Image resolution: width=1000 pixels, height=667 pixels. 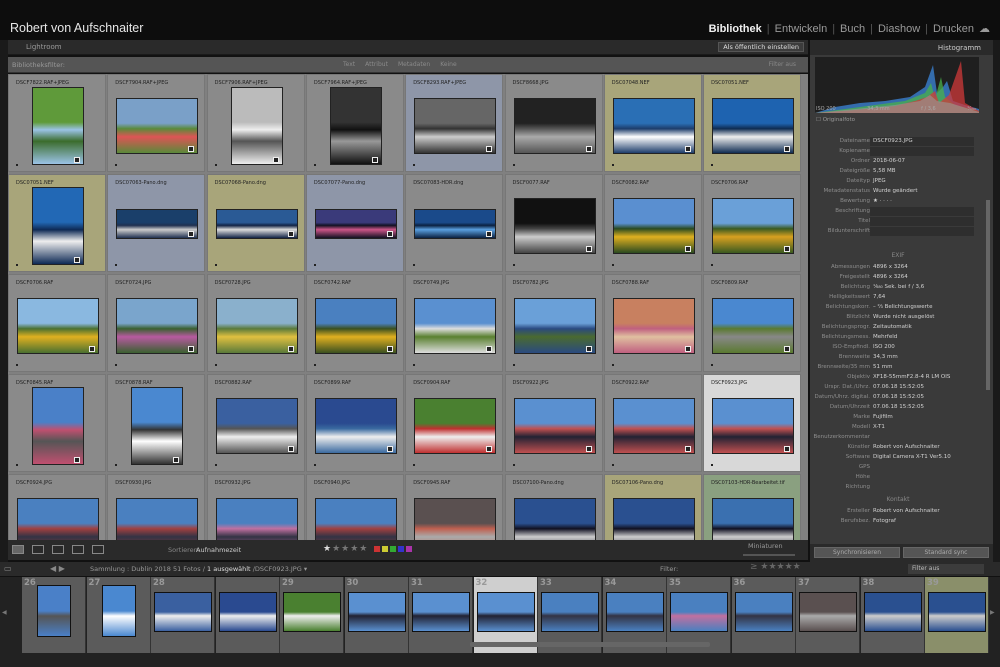 I want to click on yellow-label-icon, so click(x=385, y=549).